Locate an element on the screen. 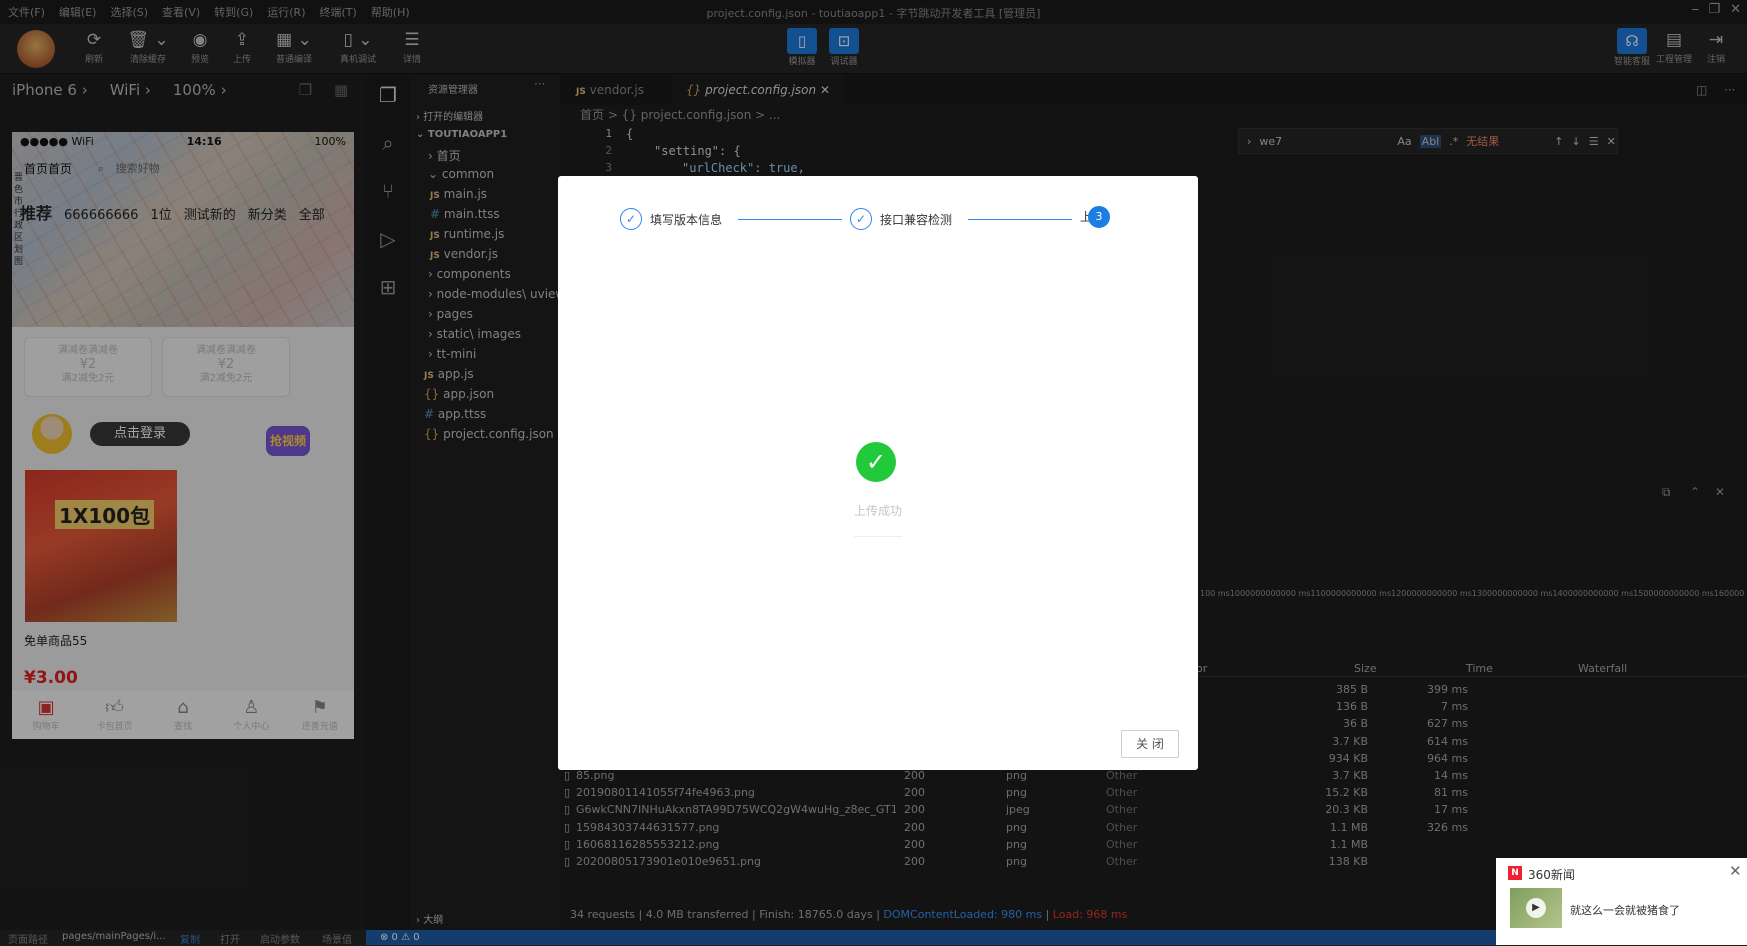 This screenshot has height=946, width=1747. news-source: 360新闻 is located at coordinates (1551, 875).